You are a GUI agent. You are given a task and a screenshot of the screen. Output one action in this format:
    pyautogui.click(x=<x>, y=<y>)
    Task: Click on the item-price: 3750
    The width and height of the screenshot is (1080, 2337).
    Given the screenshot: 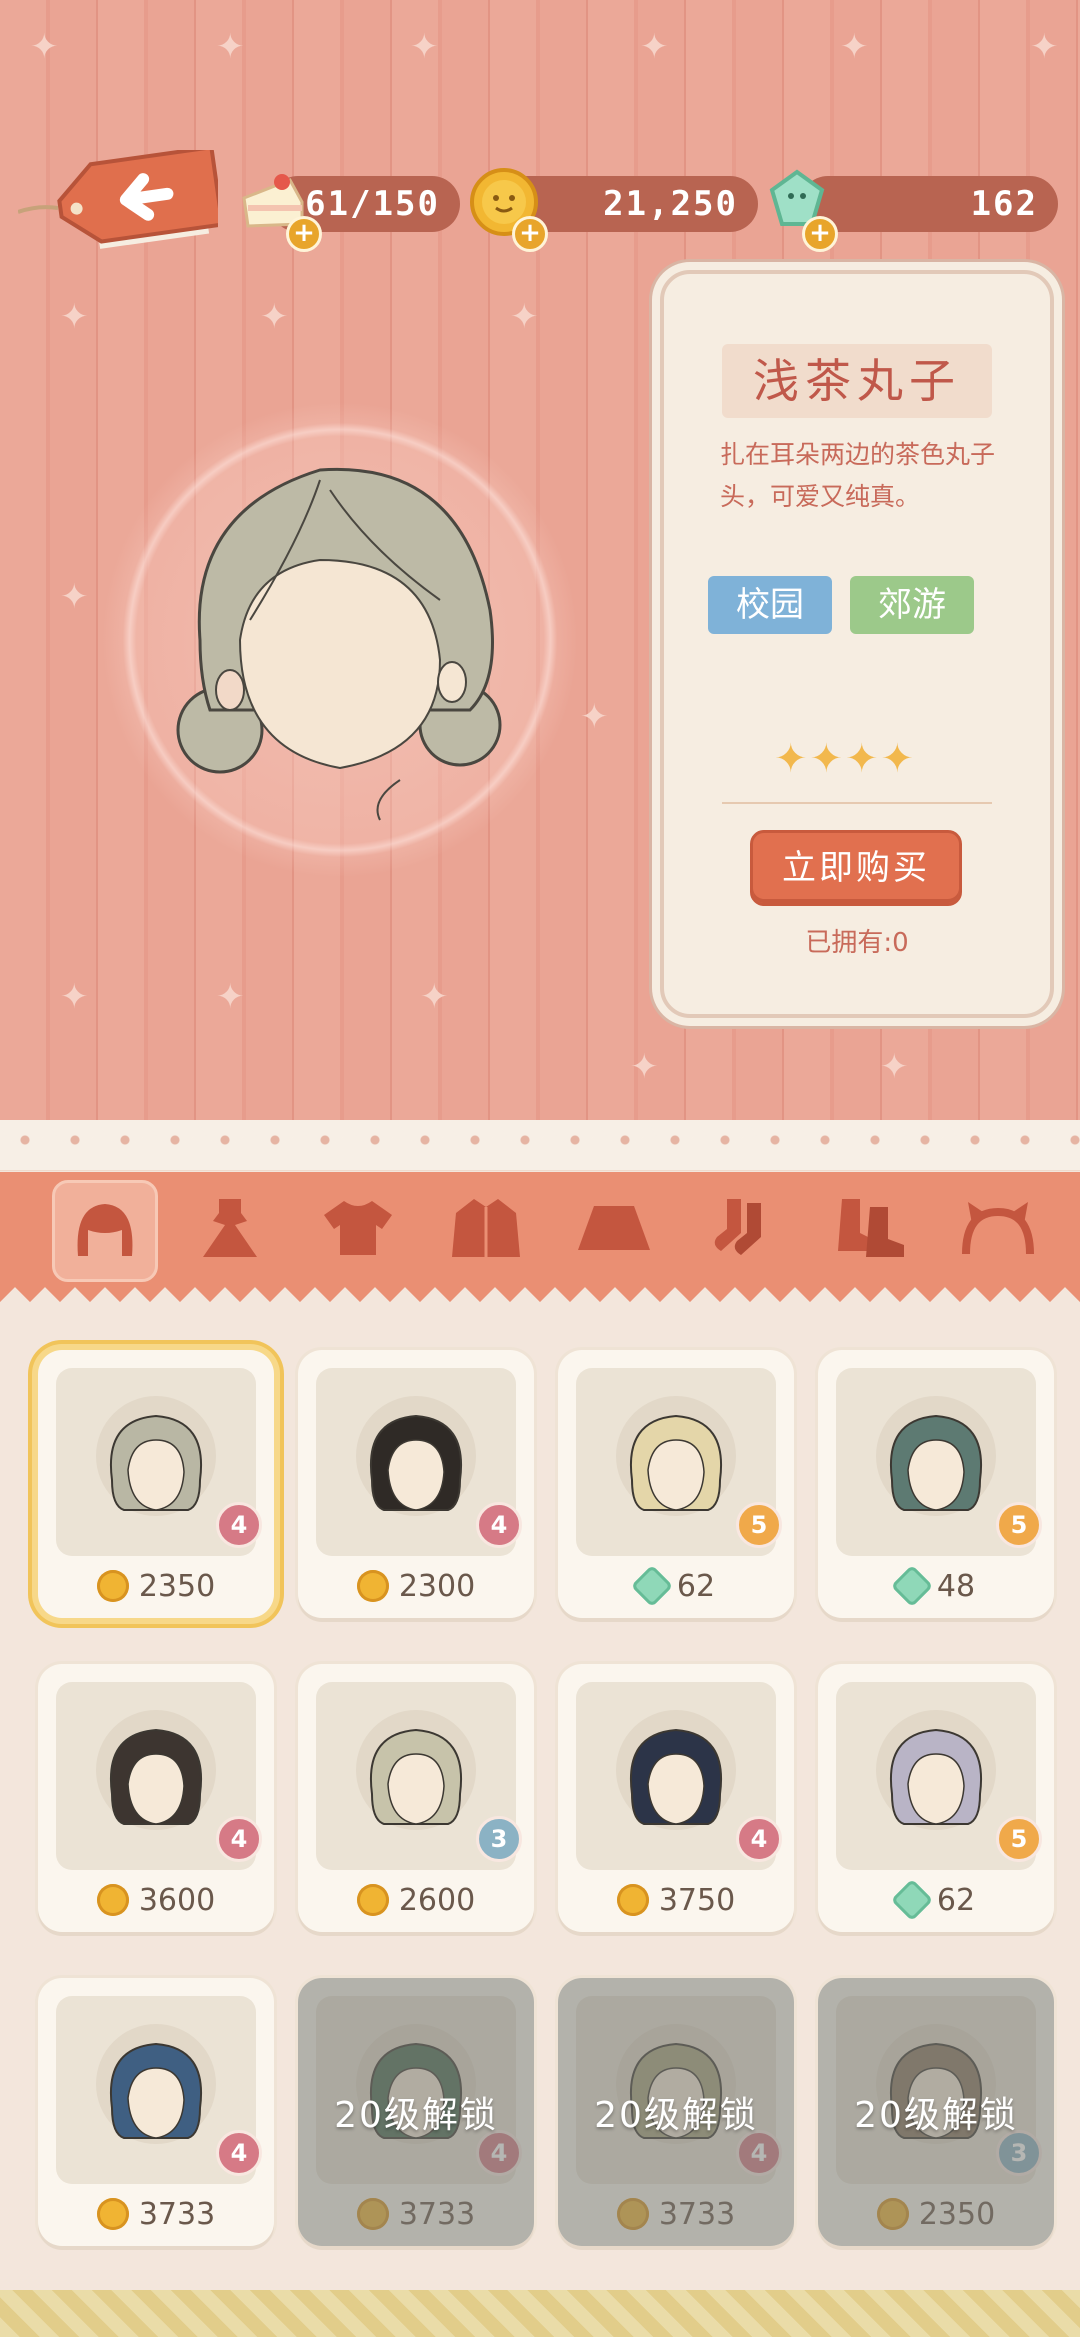 What is the action you would take?
    pyautogui.click(x=676, y=1900)
    